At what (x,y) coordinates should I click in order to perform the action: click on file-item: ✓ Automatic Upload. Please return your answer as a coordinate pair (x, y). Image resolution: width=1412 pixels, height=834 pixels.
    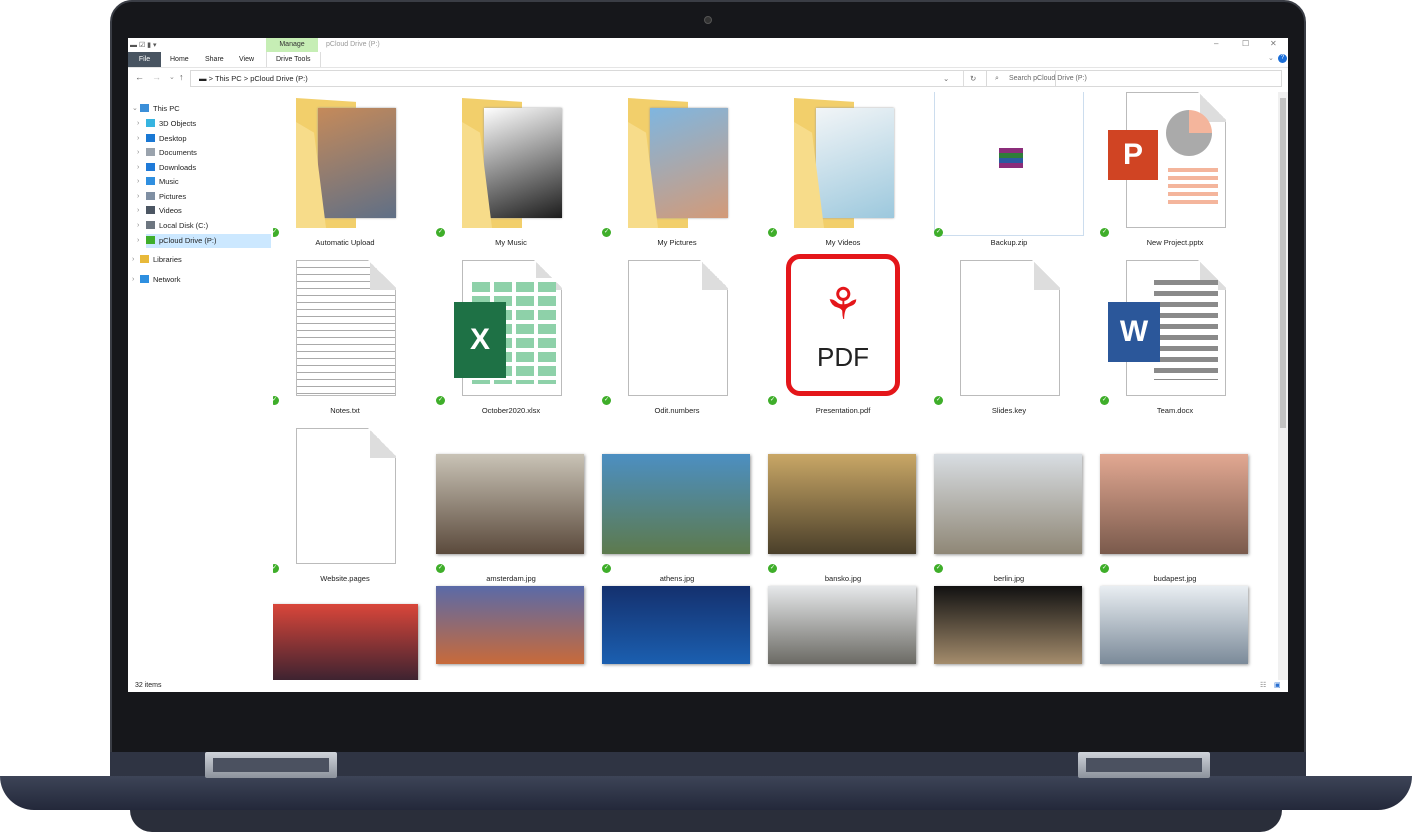
    Looking at the image, I should click on (346, 171).